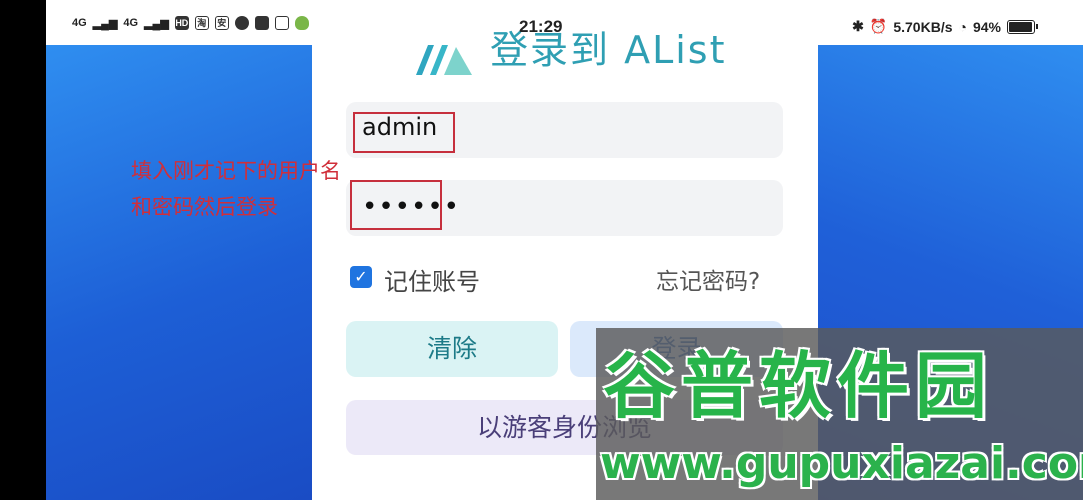 This screenshot has width=1083, height=500. I want to click on watermark-name: 谷普软件园, so click(798, 386).